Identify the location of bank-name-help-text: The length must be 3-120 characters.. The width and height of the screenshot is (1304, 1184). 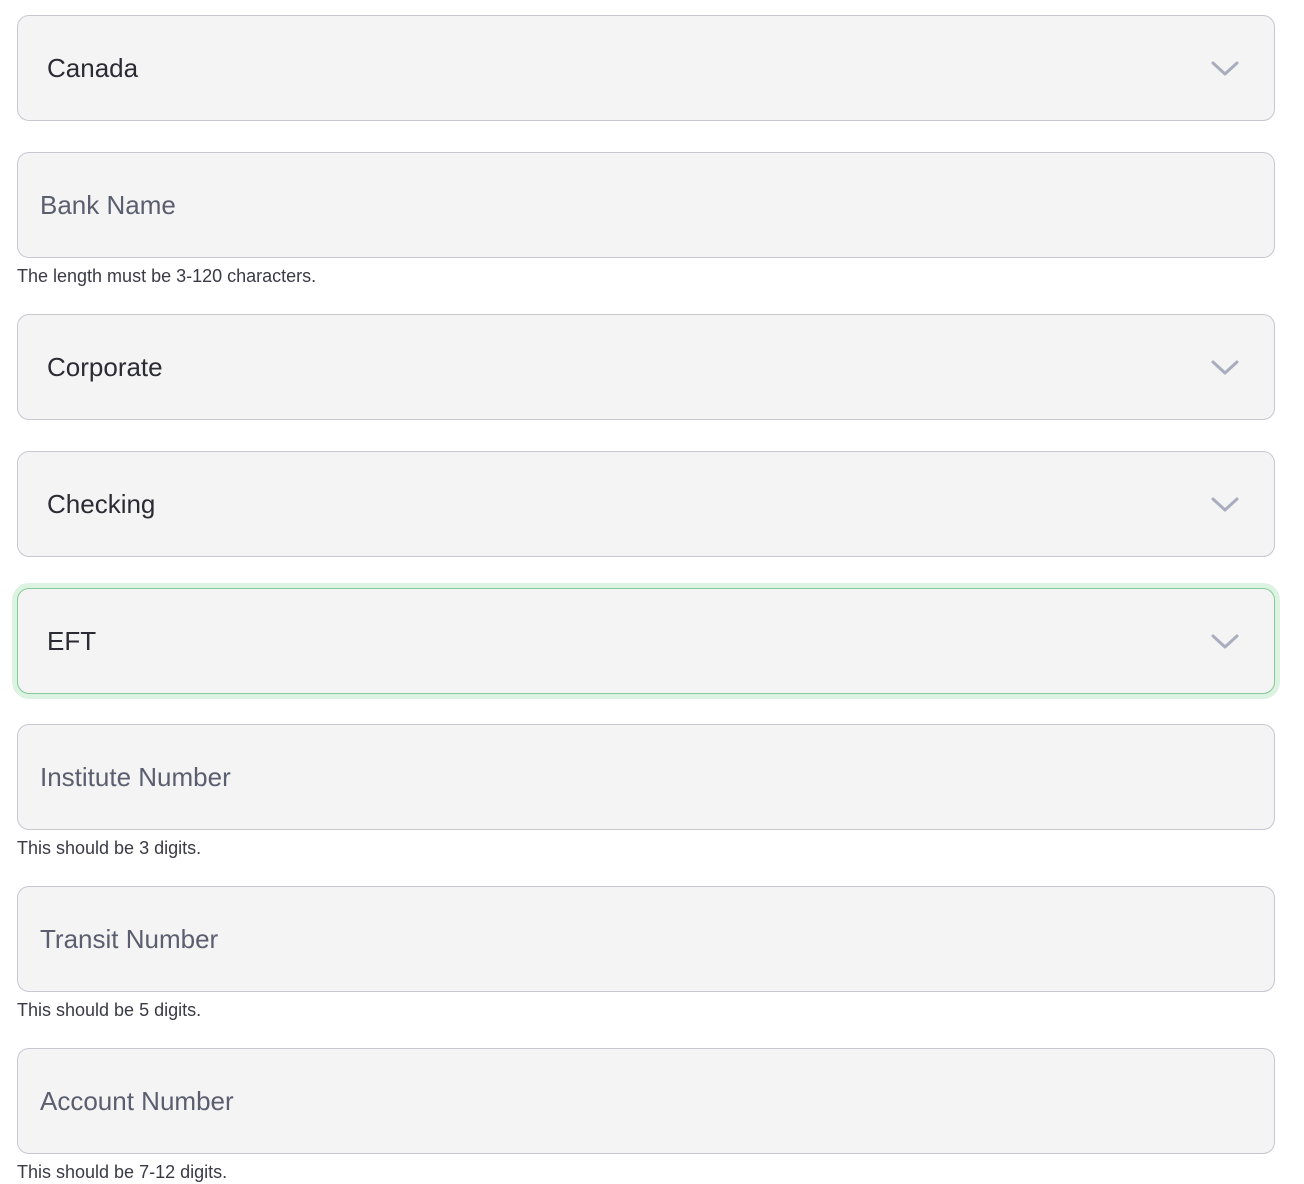
(167, 276).